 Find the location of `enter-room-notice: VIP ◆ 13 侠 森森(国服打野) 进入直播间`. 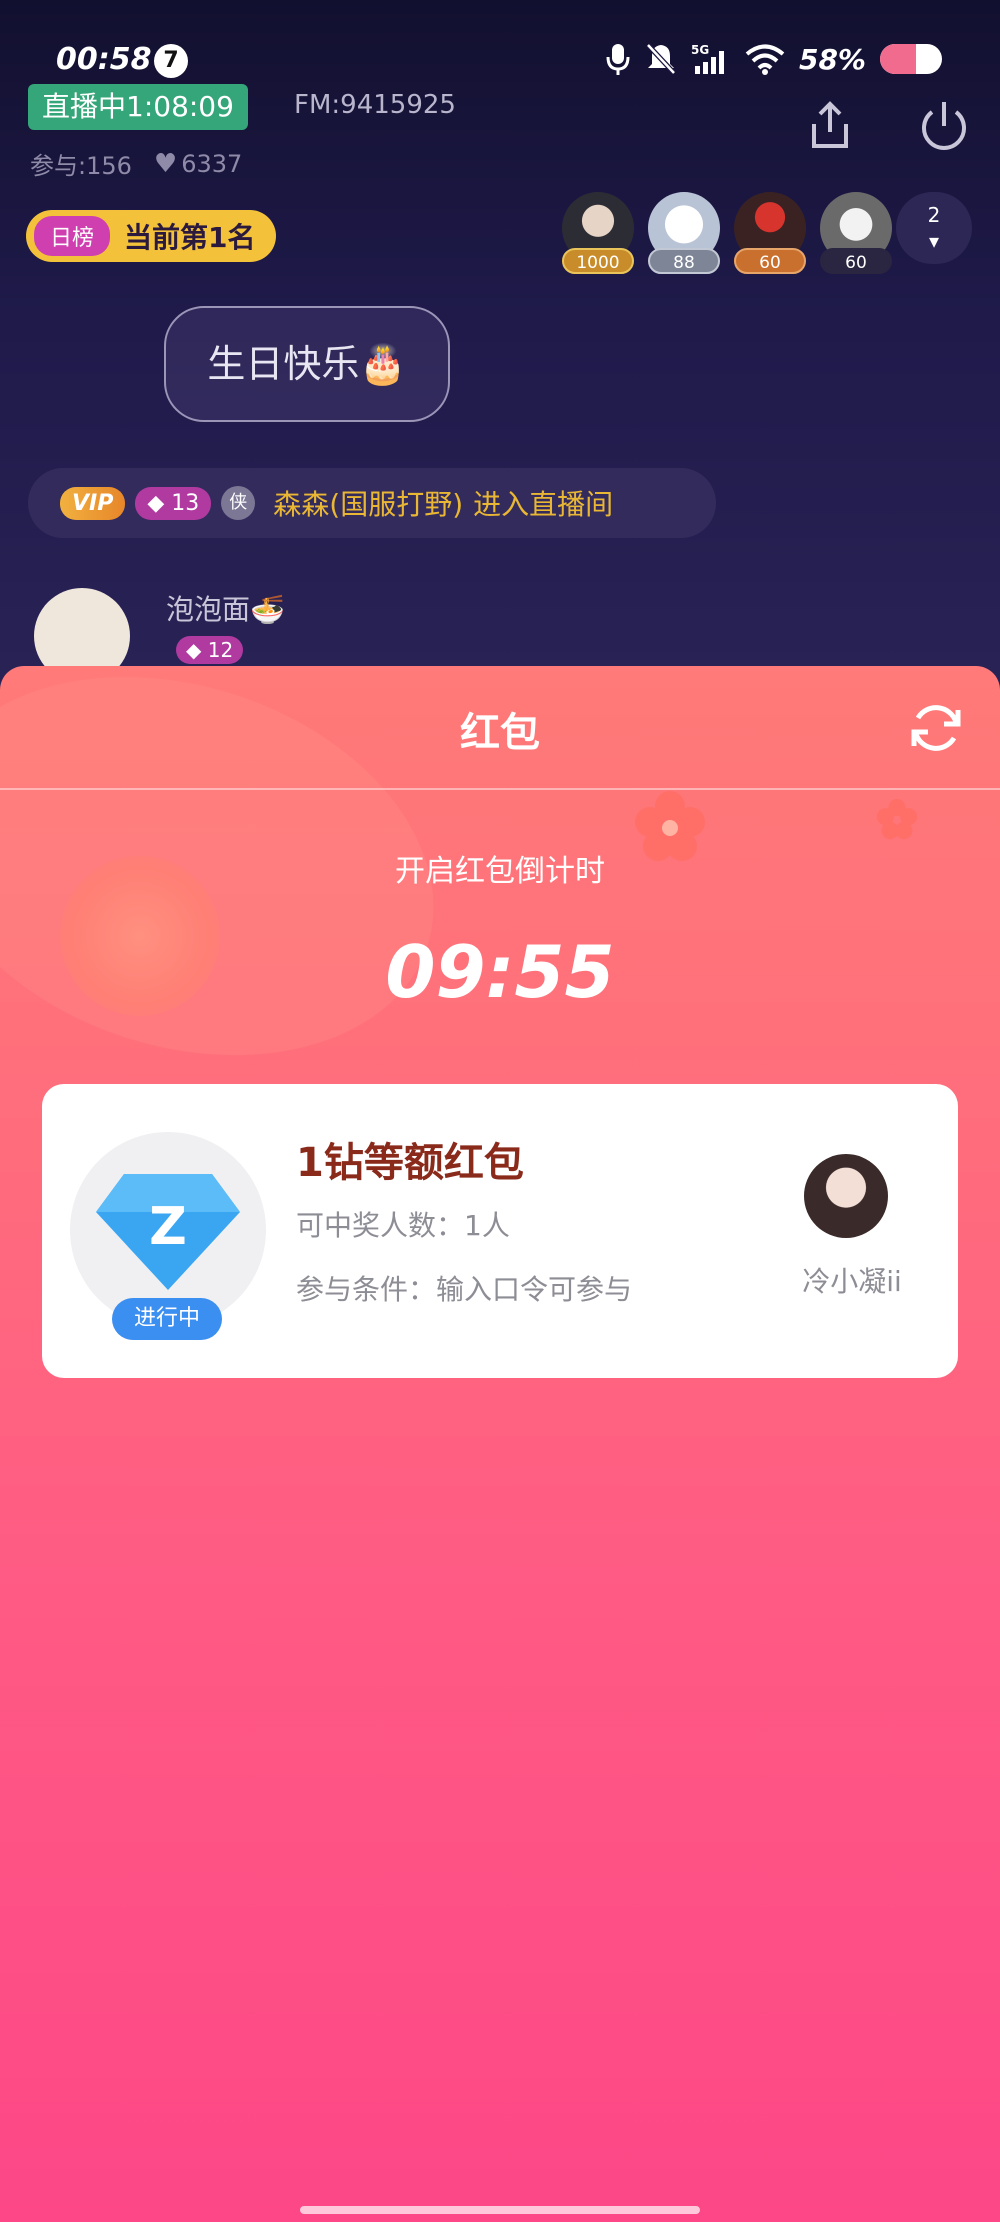

enter-room-notice: VIP ◆ 13 侠 森森(国服打野) 进入直播间 is located at coordinates (372, 503).